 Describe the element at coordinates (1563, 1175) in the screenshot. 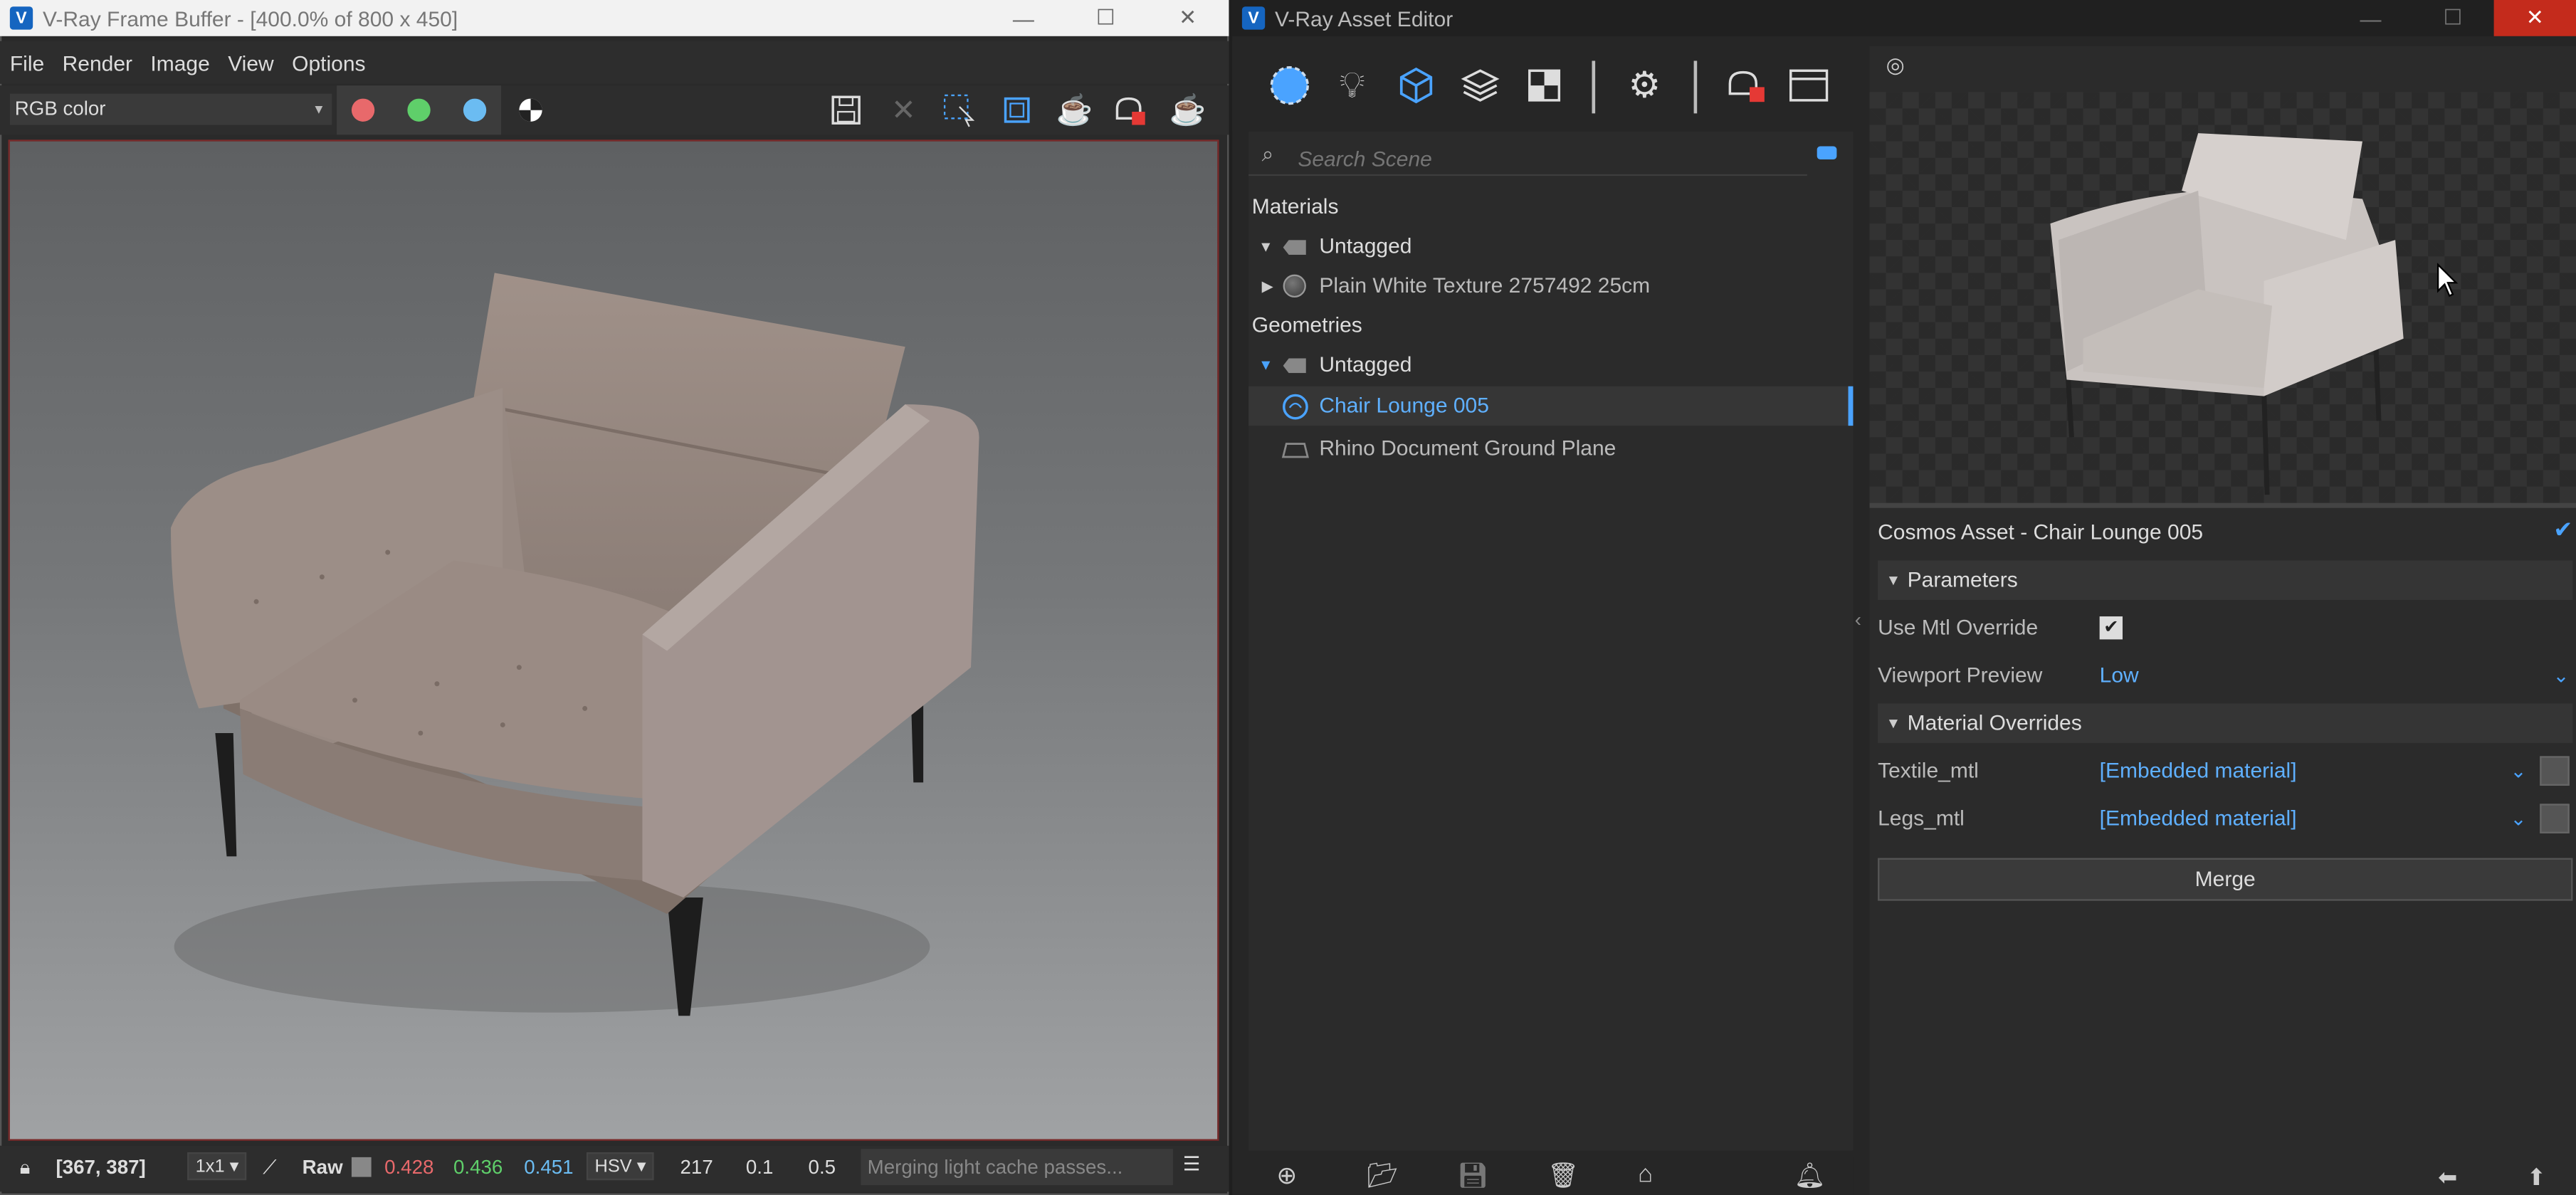

I see `delete-icon: 🗑︎` at that location.